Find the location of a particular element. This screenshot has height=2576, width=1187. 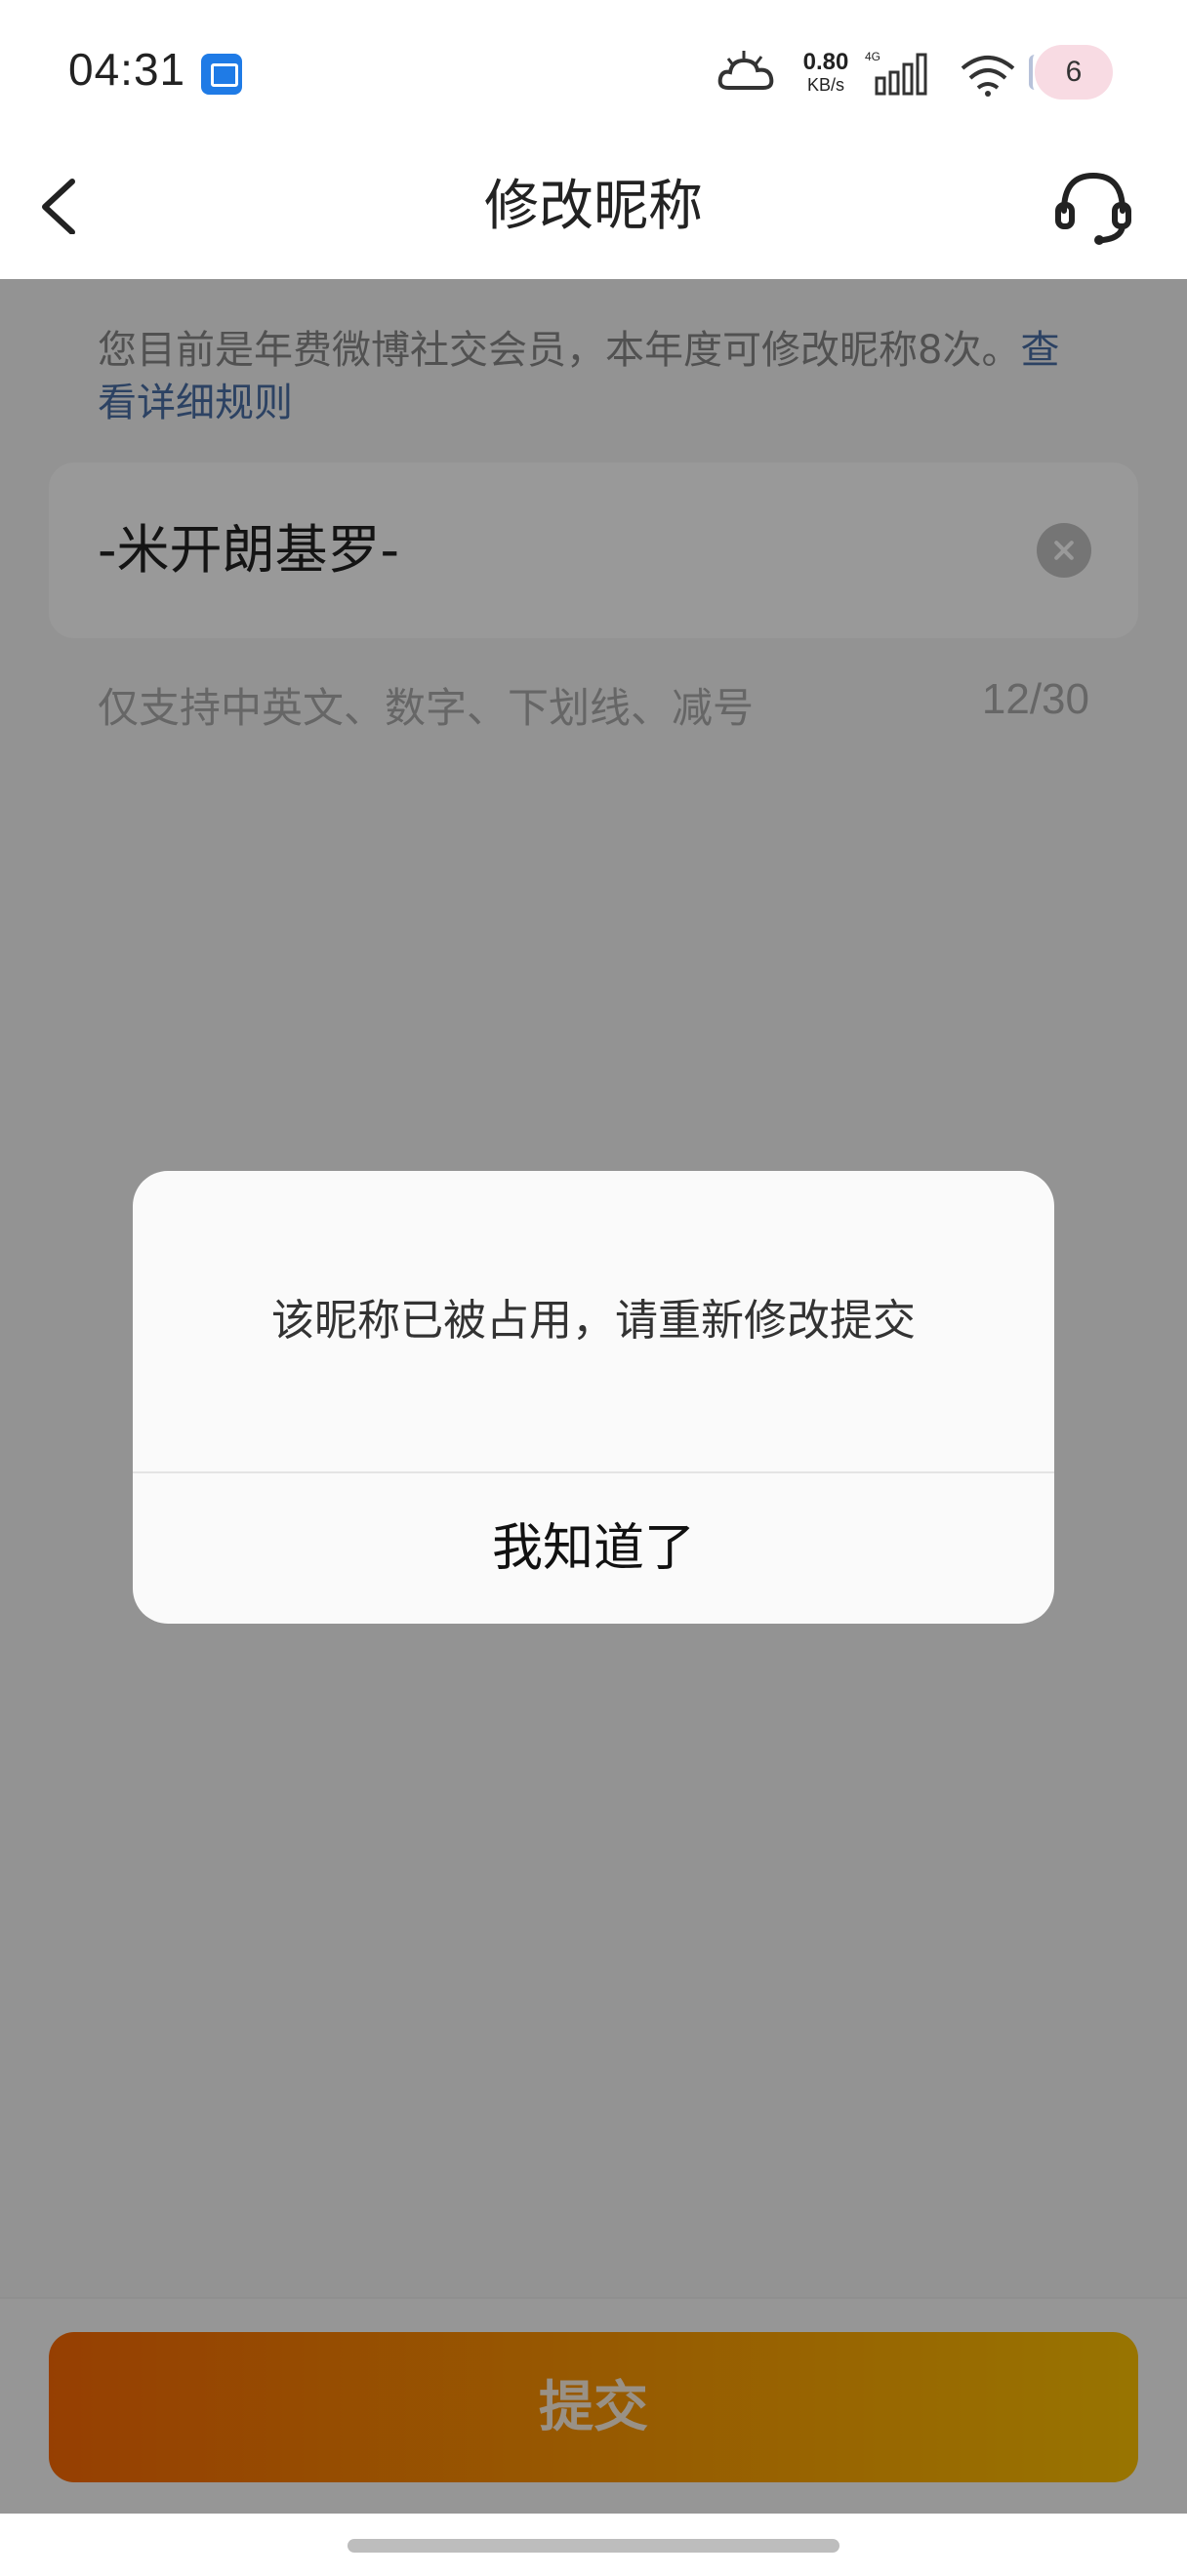

status-time: 04:31 is located at coordinates (127, 69).